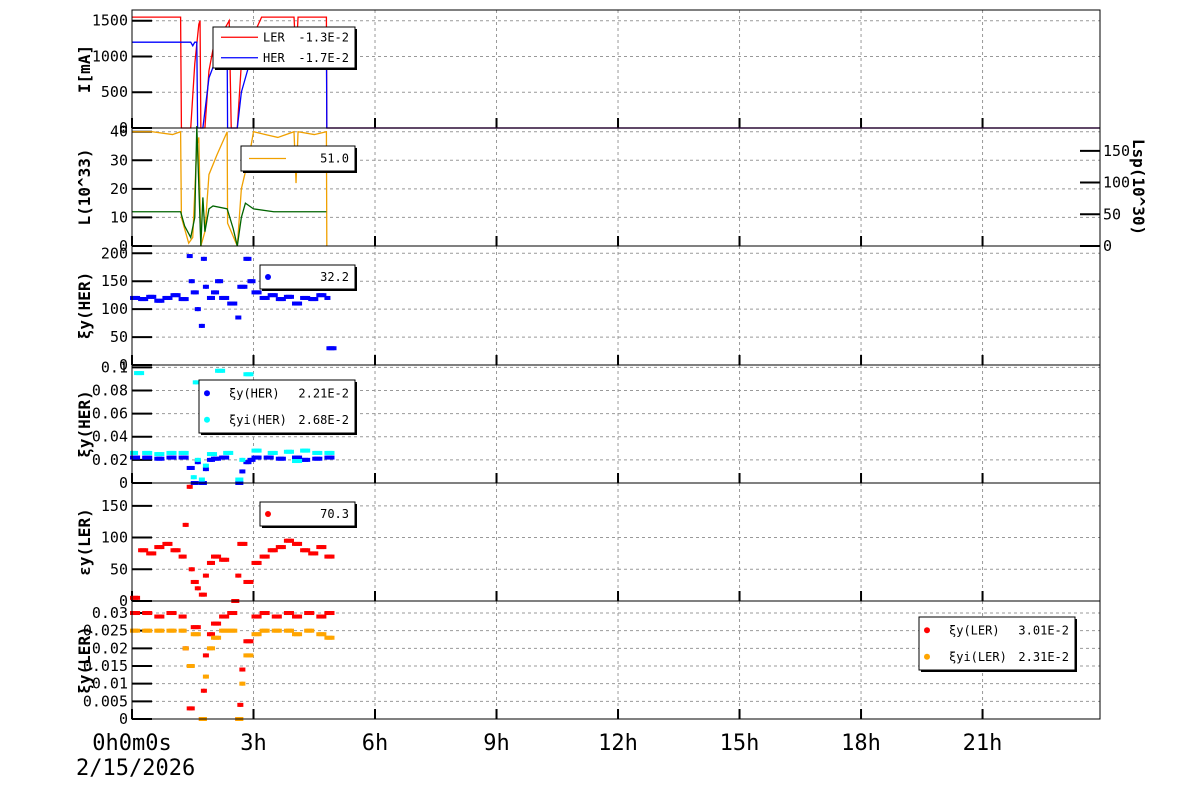 Image resolution: width=1200 pixels, height=798 pixels. I want to click on y-tick-label: 0.03, so click(110, 613).